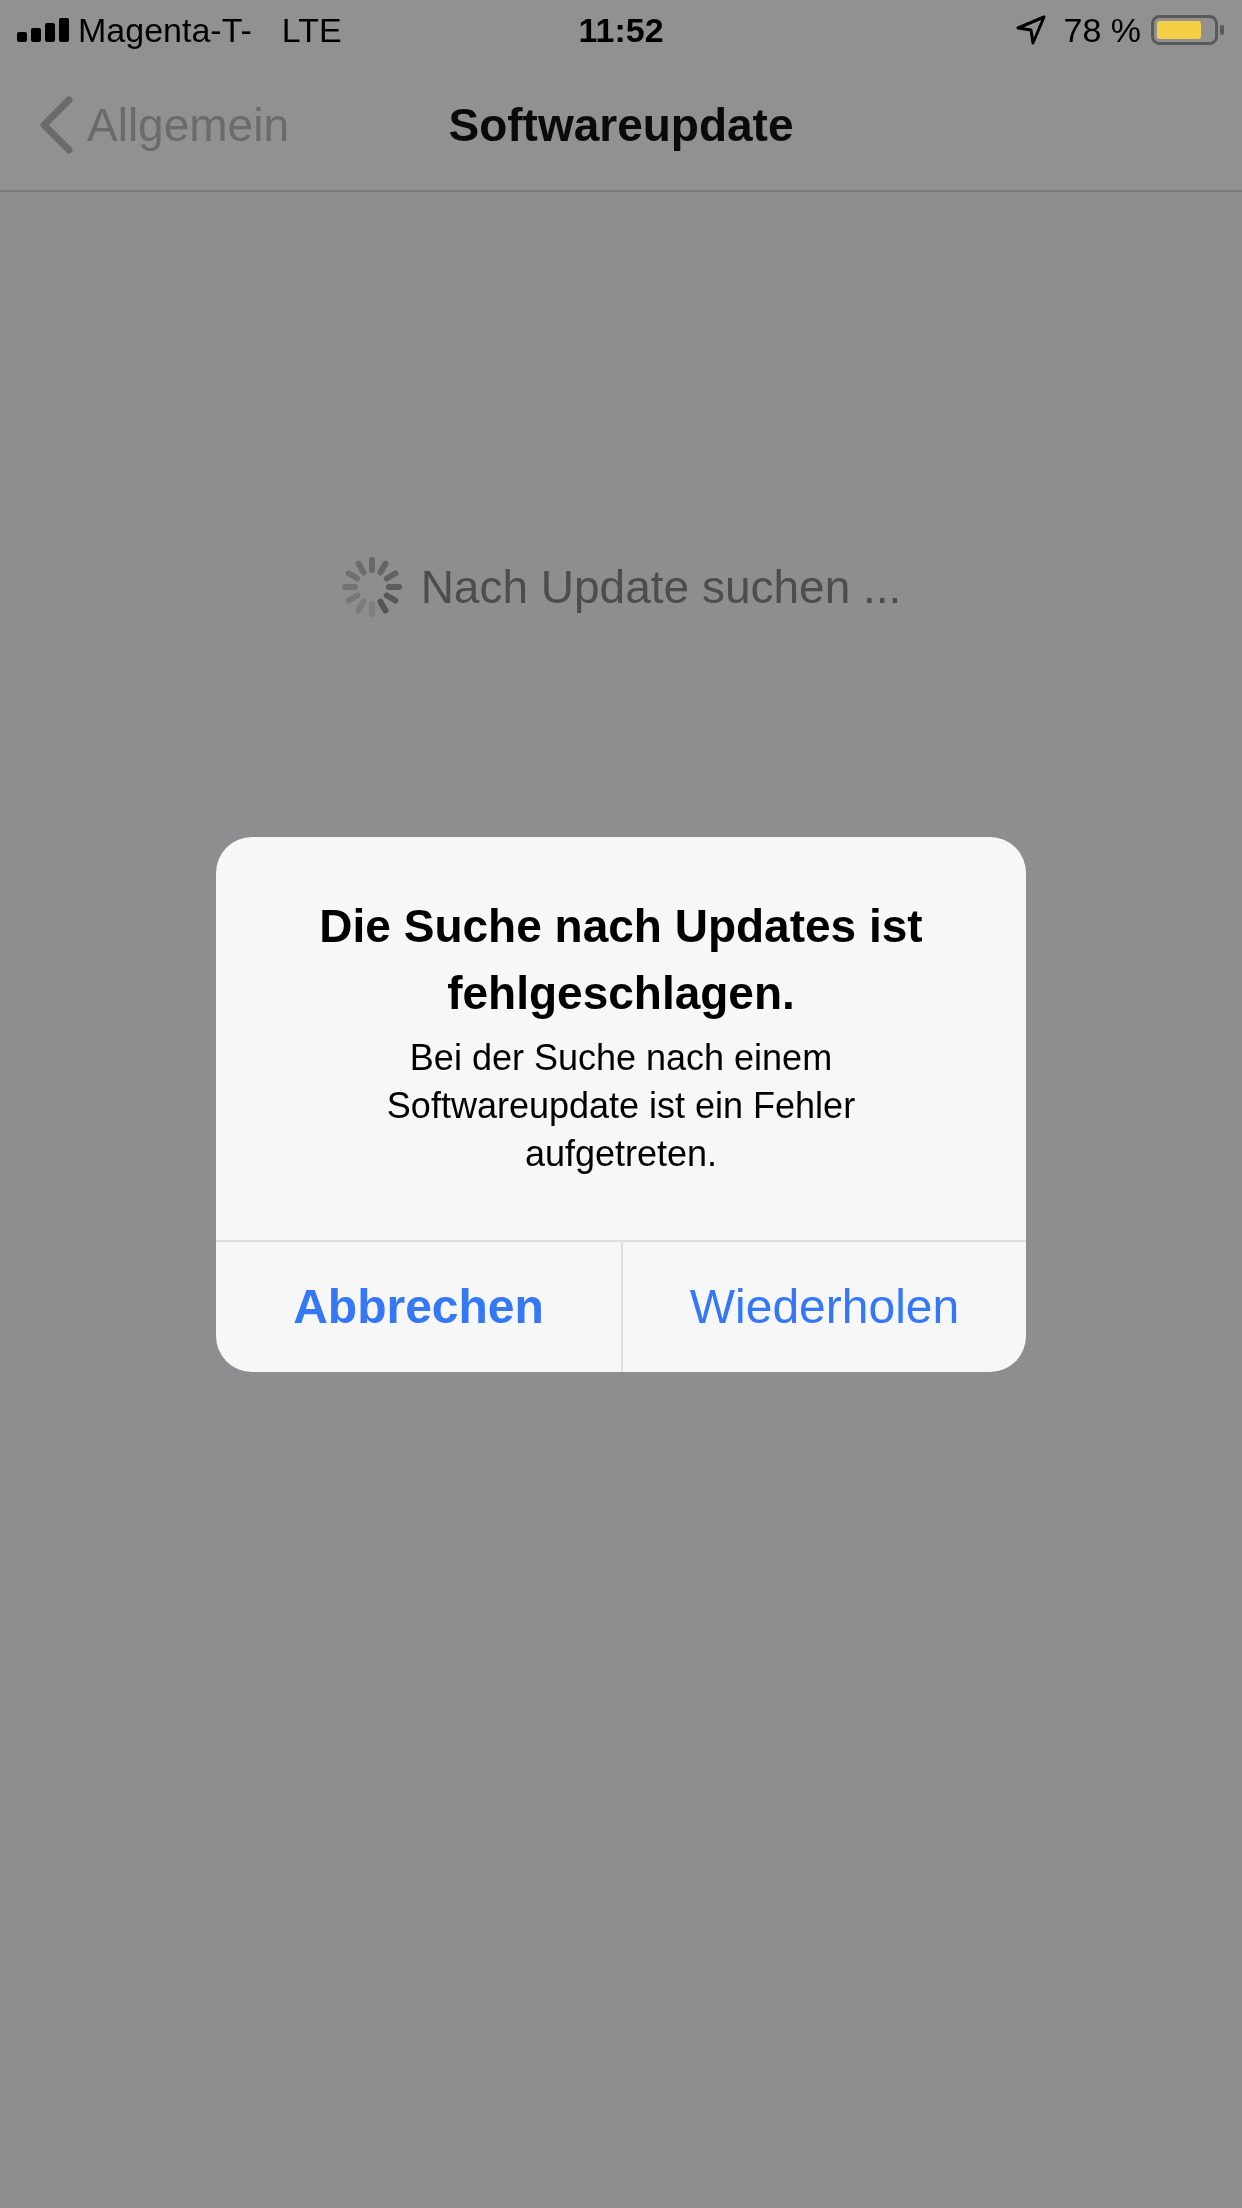 The height and width of the screenshot is (2208, 1242). I want to click on battery-percentage: 78 %, so click(1102, 30).